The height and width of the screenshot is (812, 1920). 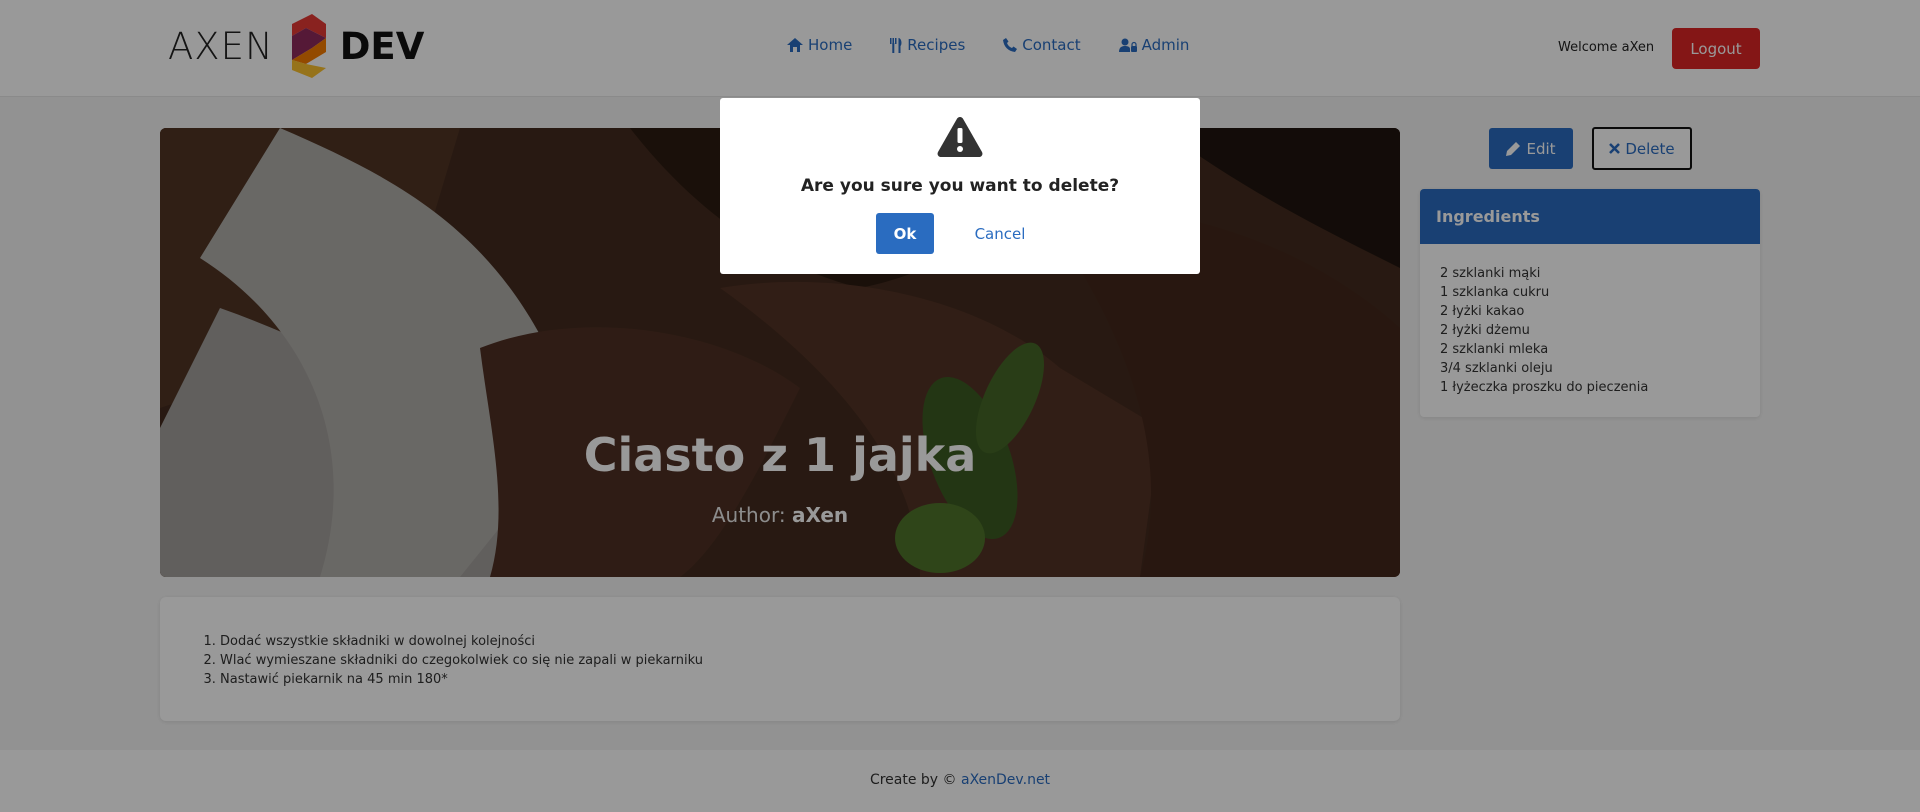 I want to click on dialog-message: Are you sure you want to delete?, so click(x=960, y=186).